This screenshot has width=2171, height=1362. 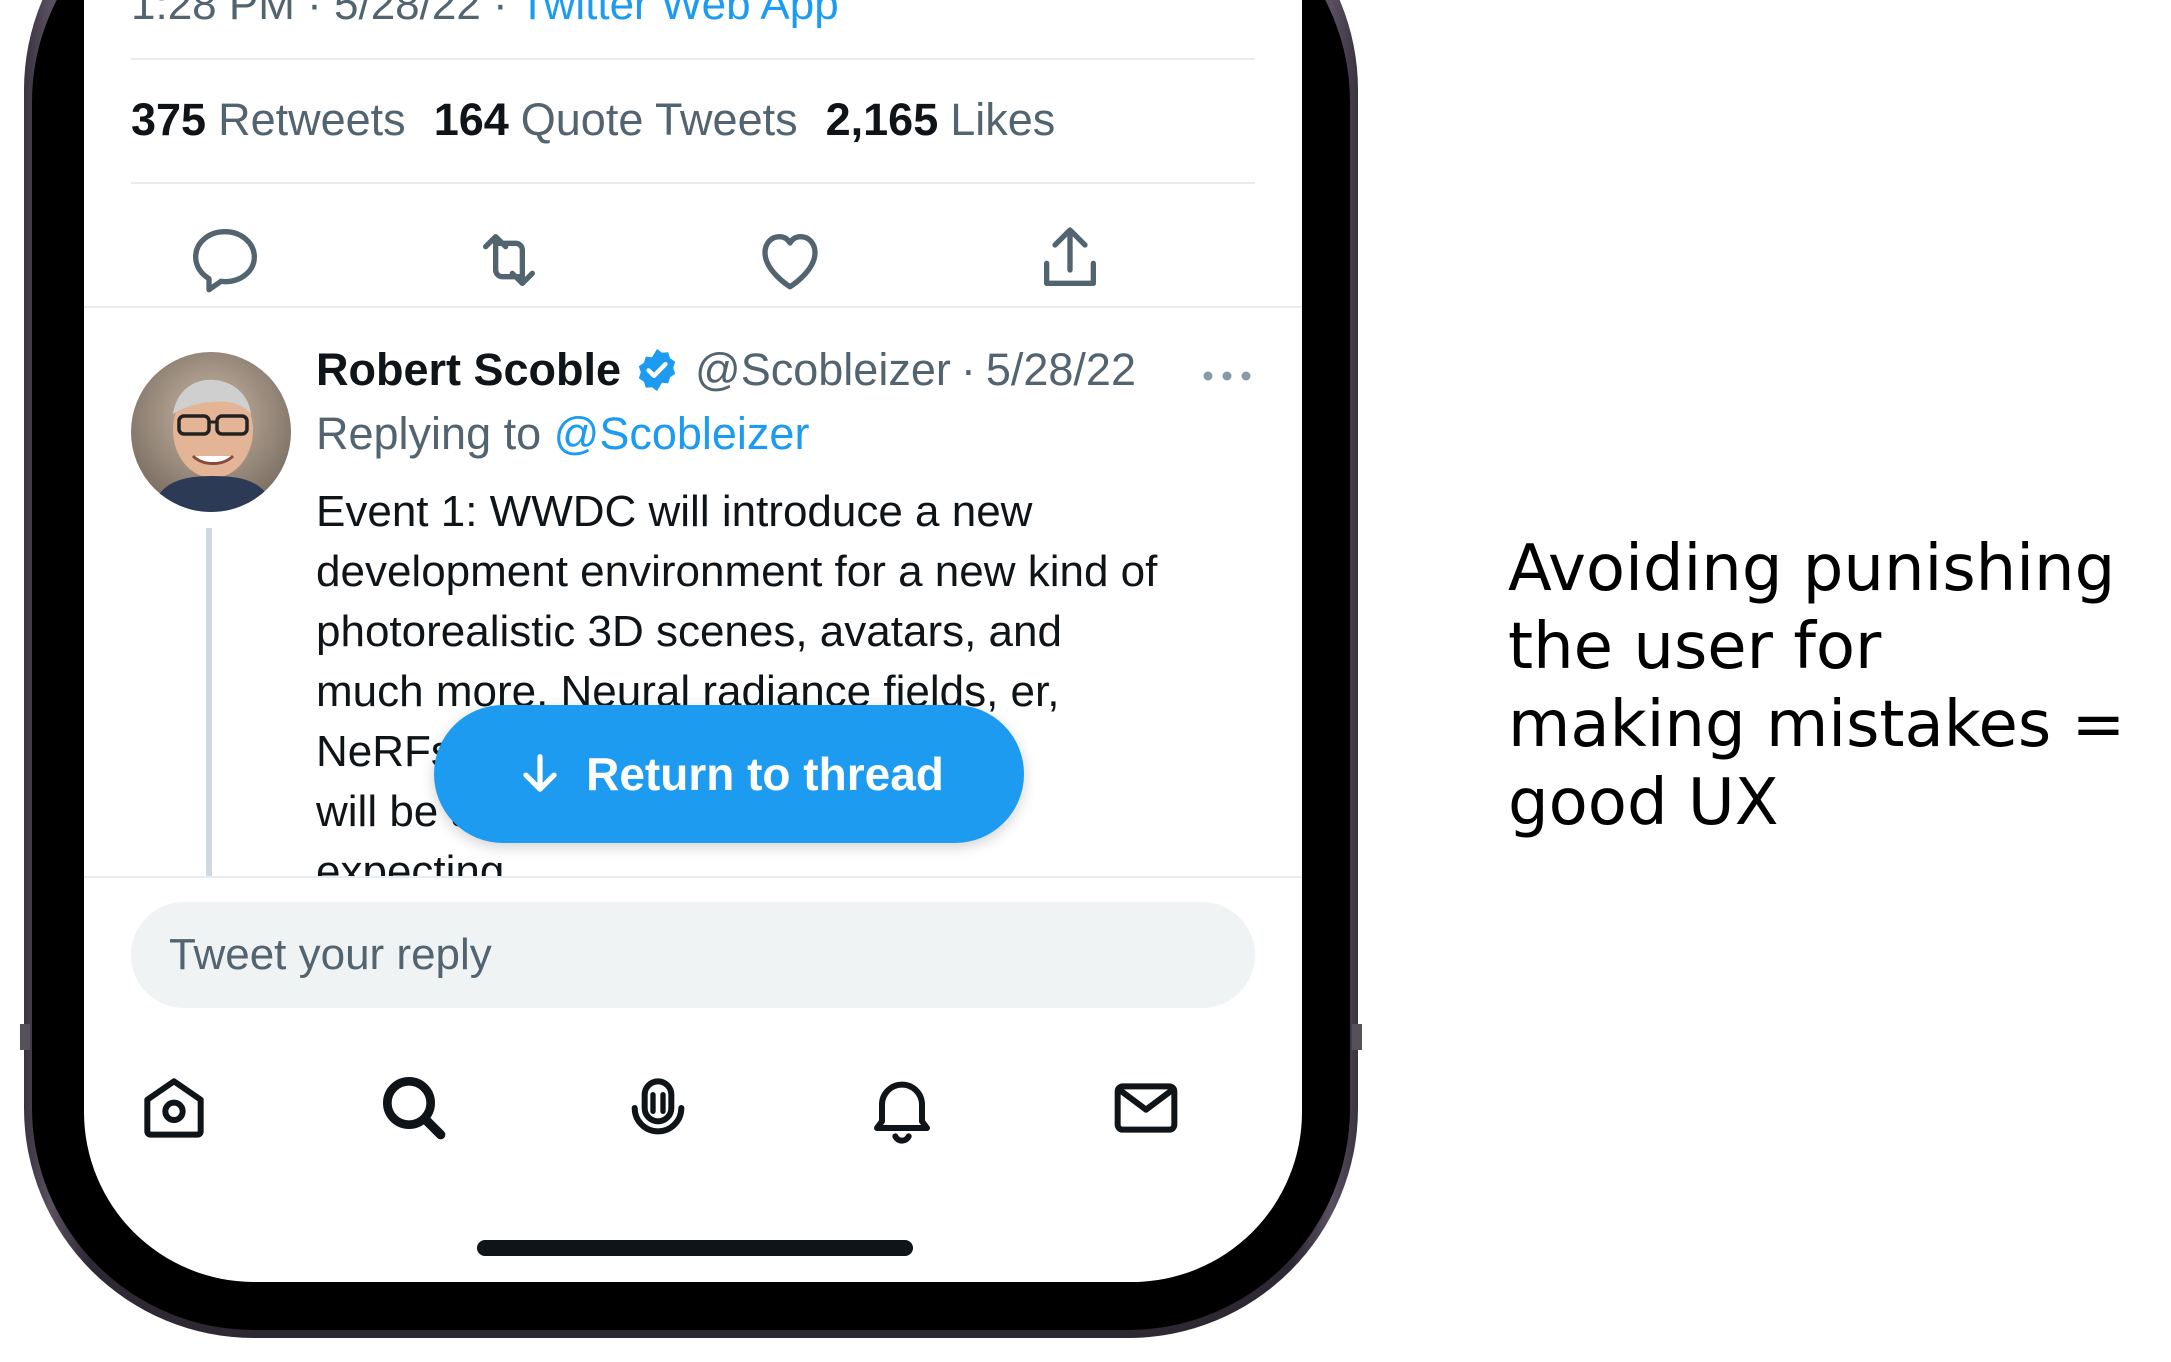 What do you see at coordinates (1070, 260) in the screenshot?
I see `share-icon` at bounding box center [1070, 260].